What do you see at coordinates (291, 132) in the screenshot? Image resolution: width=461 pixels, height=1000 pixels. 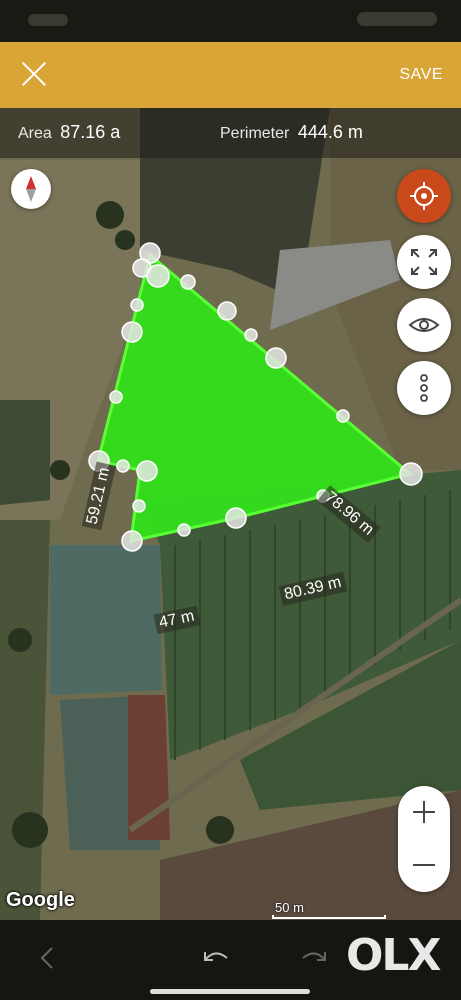 I see `perimeter-stat: Perimeter 444.6 m` at bounding box center [291, 132].